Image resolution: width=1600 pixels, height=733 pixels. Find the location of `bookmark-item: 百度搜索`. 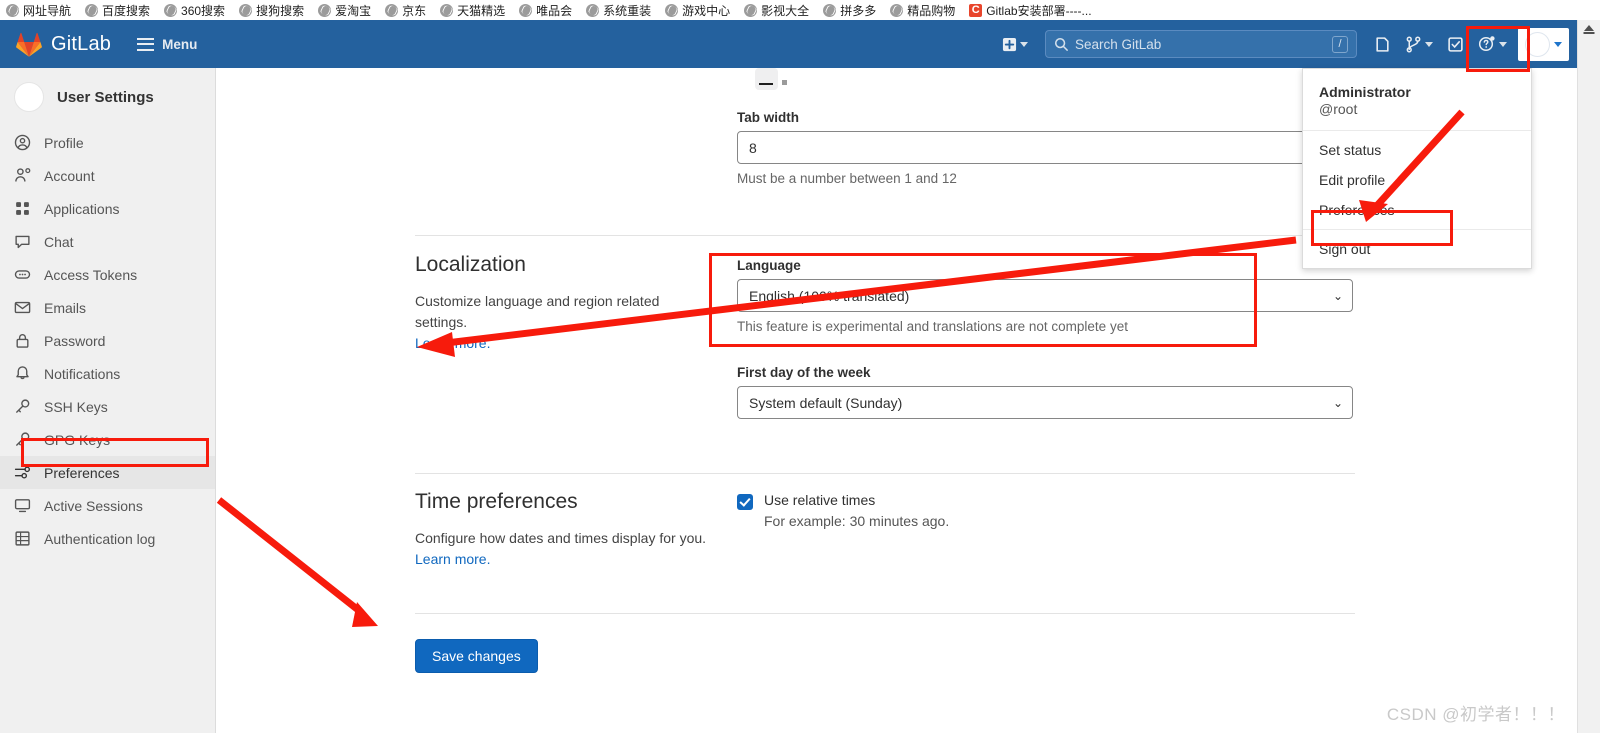

bookmark-item: 百度搜索 is located at coordinates (117, 10).